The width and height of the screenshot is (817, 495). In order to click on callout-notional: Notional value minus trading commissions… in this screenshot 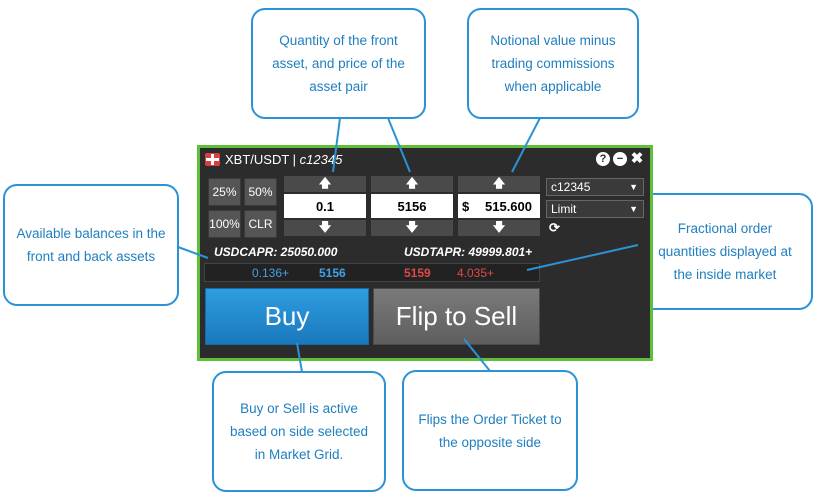, I will do `click(553, 63)`.